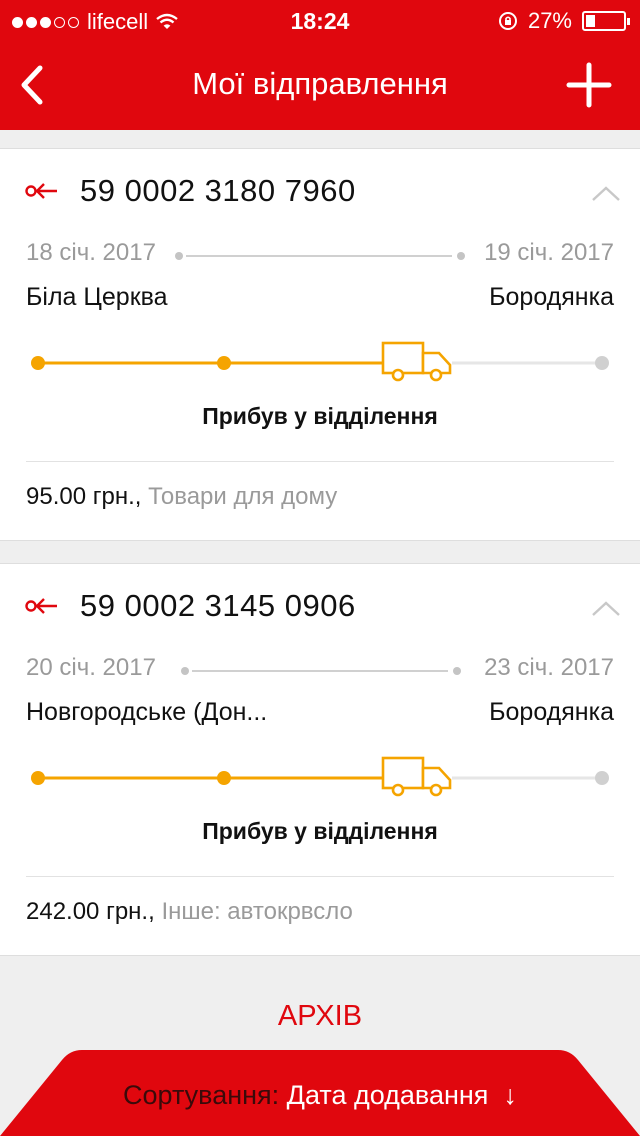 The image size is (640, 1136). What do you see at coordinates (201, 1095) in the screenshot?
I see `sort-label: Сортування:` at bounding box center [201, 1095].